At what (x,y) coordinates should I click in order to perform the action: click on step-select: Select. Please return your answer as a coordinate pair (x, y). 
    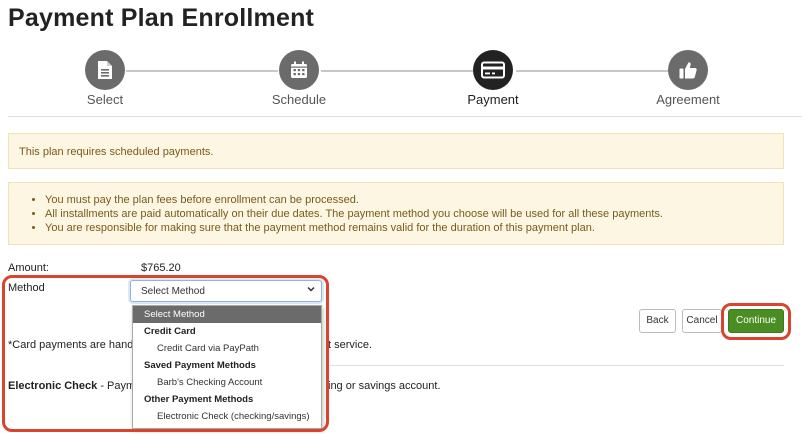
    Looking at the image, I should click on (105, 78).